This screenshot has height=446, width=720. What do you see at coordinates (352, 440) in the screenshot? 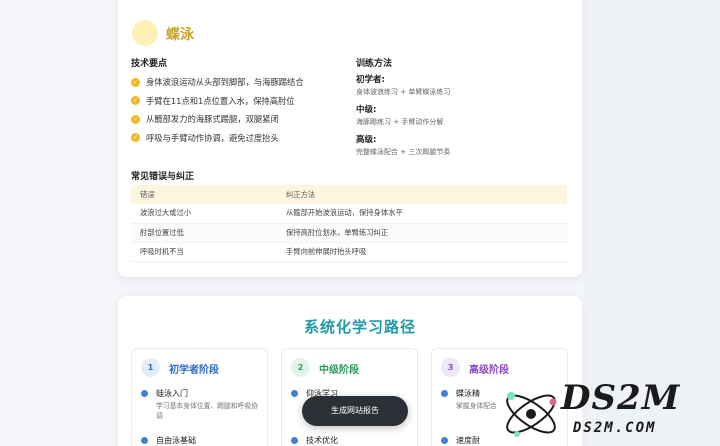
I see `stage-item: 技术优化` at bounding box center [352, 440].